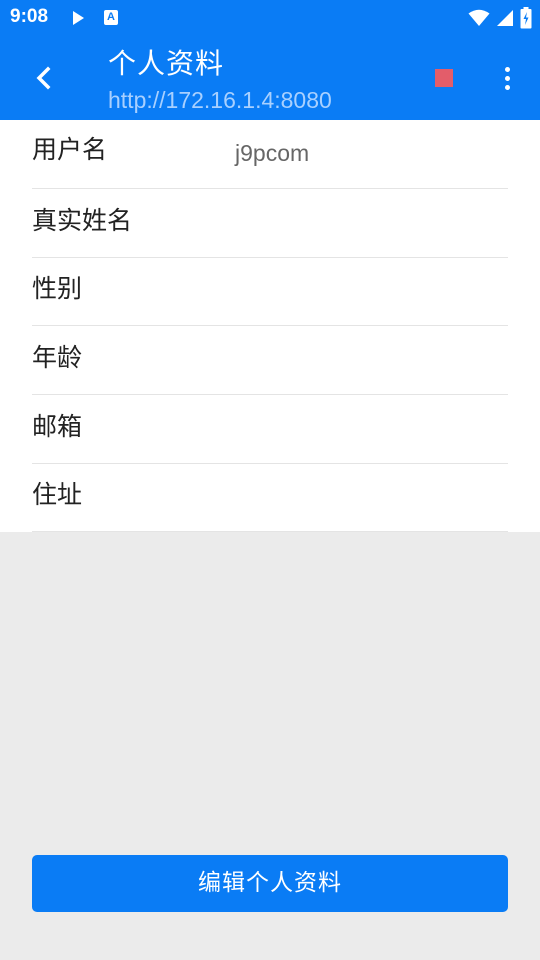 This screenshot has height=960, width=540. I want to click on field-label: 用户名, so click(70, 149).